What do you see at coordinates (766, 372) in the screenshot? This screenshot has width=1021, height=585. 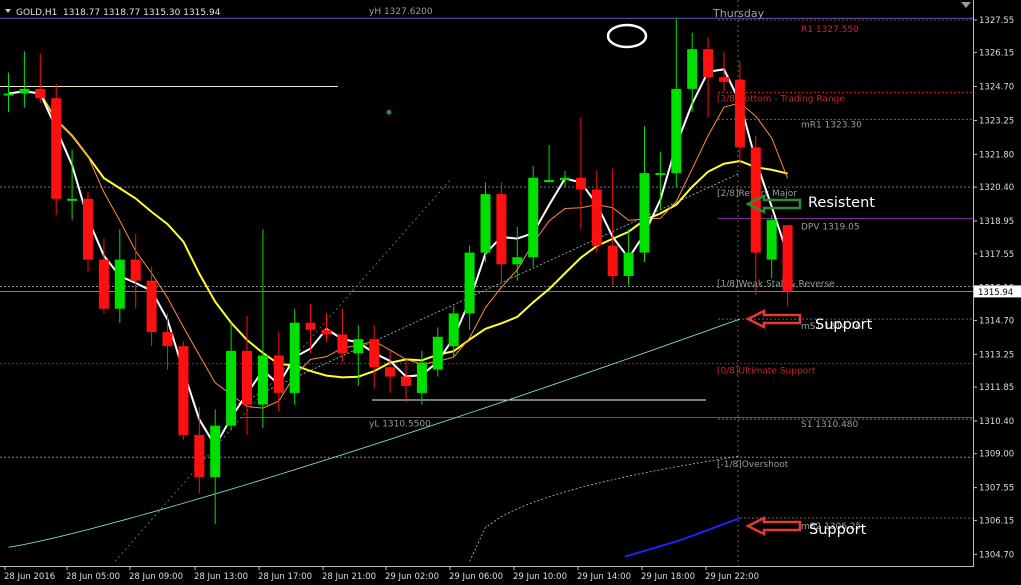 I see `level-label: [0/8]Ultimate Support` at bounding box center [766, 372].